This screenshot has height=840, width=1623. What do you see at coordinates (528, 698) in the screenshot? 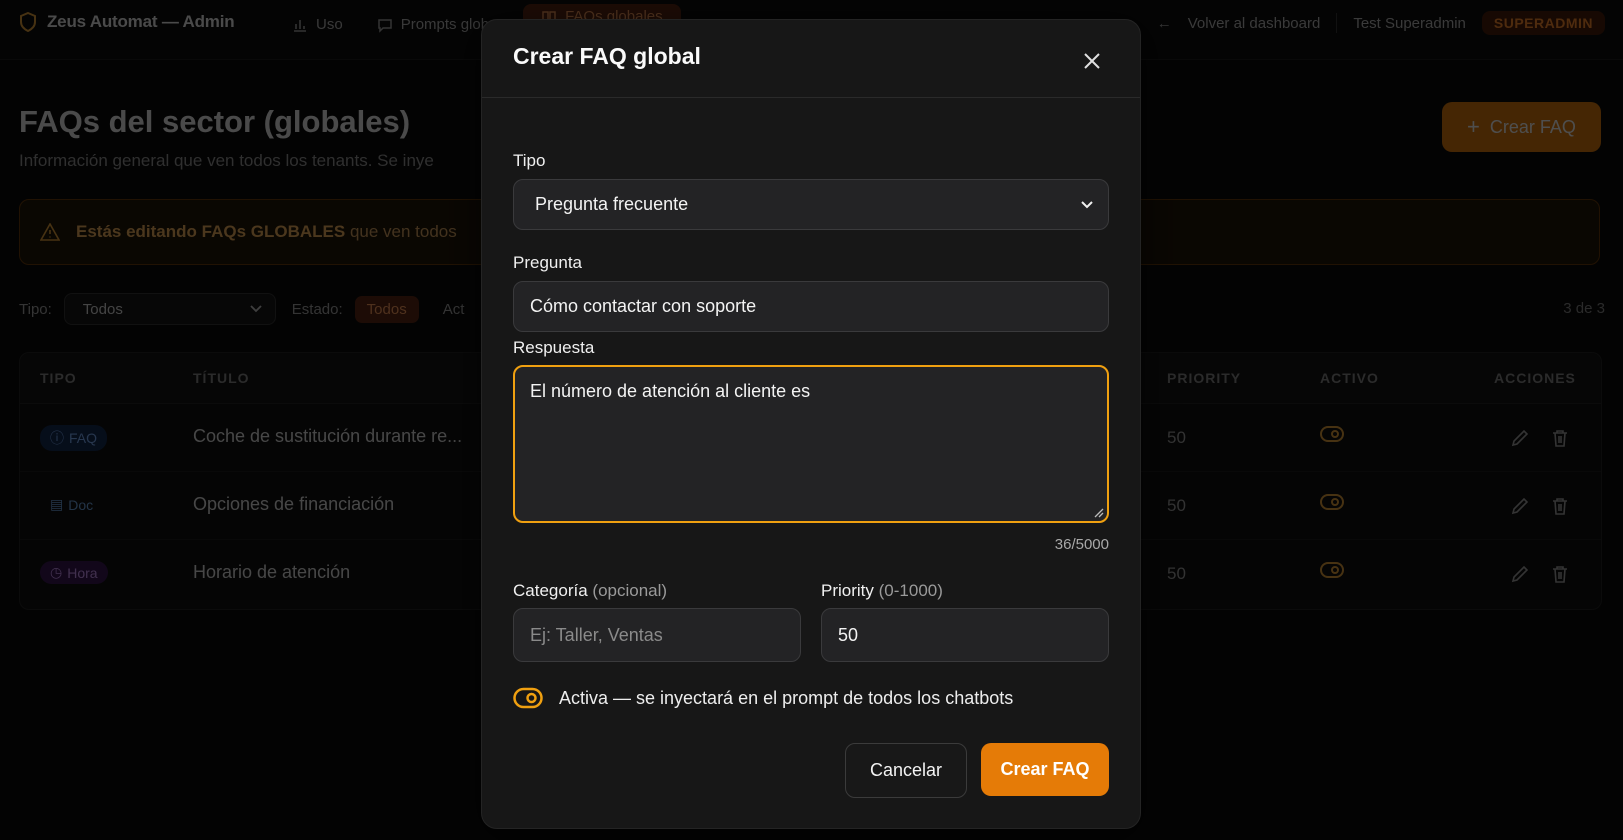
I see `toggle-on-icon` at bounding box center [528, 698].